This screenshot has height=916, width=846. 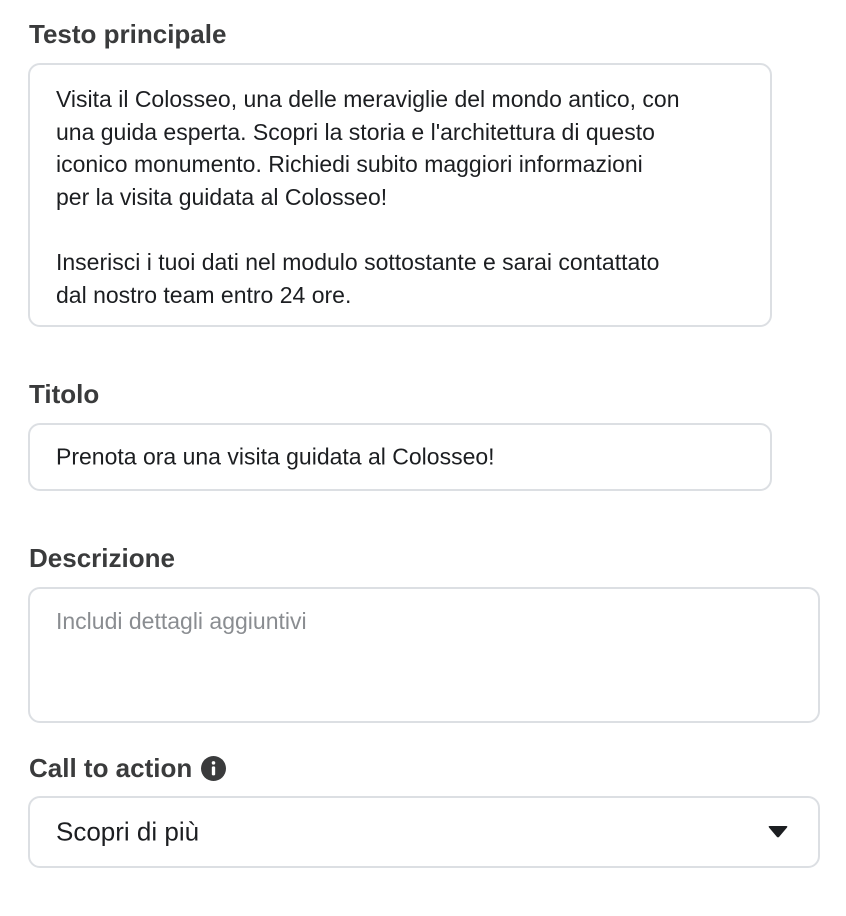 What do you see at coordinates (424, 655) in the screenshot?
I see `description-field: Includi dettagli aggiuntivi` at bounding box center [424, 655].